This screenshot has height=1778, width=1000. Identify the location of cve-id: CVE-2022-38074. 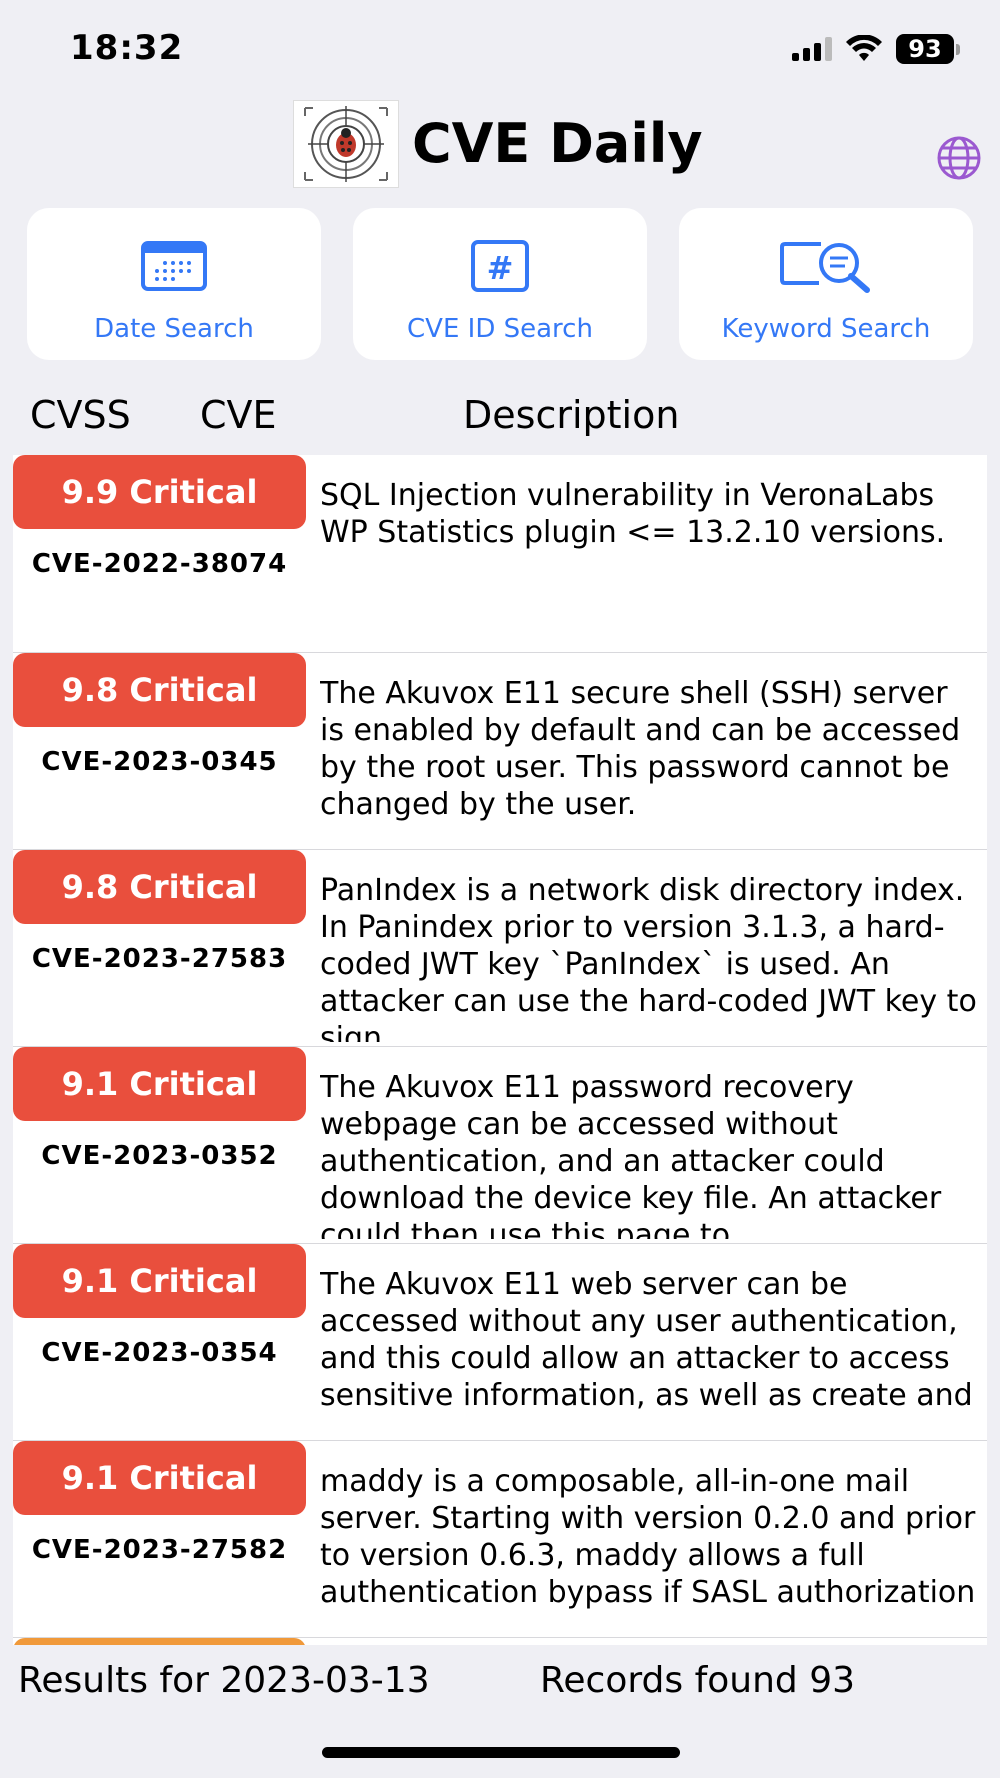
(159, 564).